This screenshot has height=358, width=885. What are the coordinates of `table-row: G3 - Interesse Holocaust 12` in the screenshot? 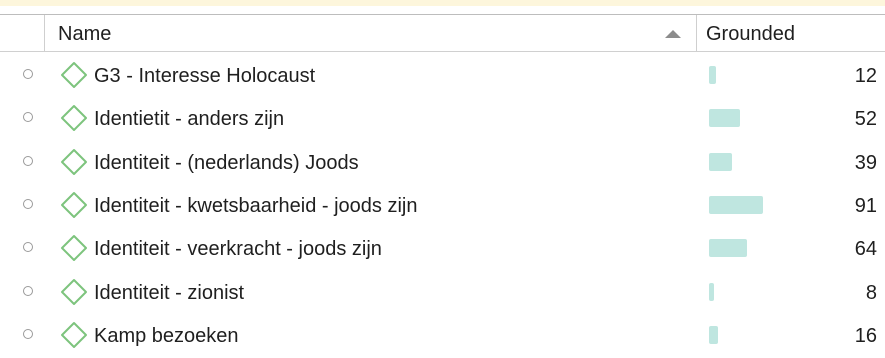 It's located at (442, 76).